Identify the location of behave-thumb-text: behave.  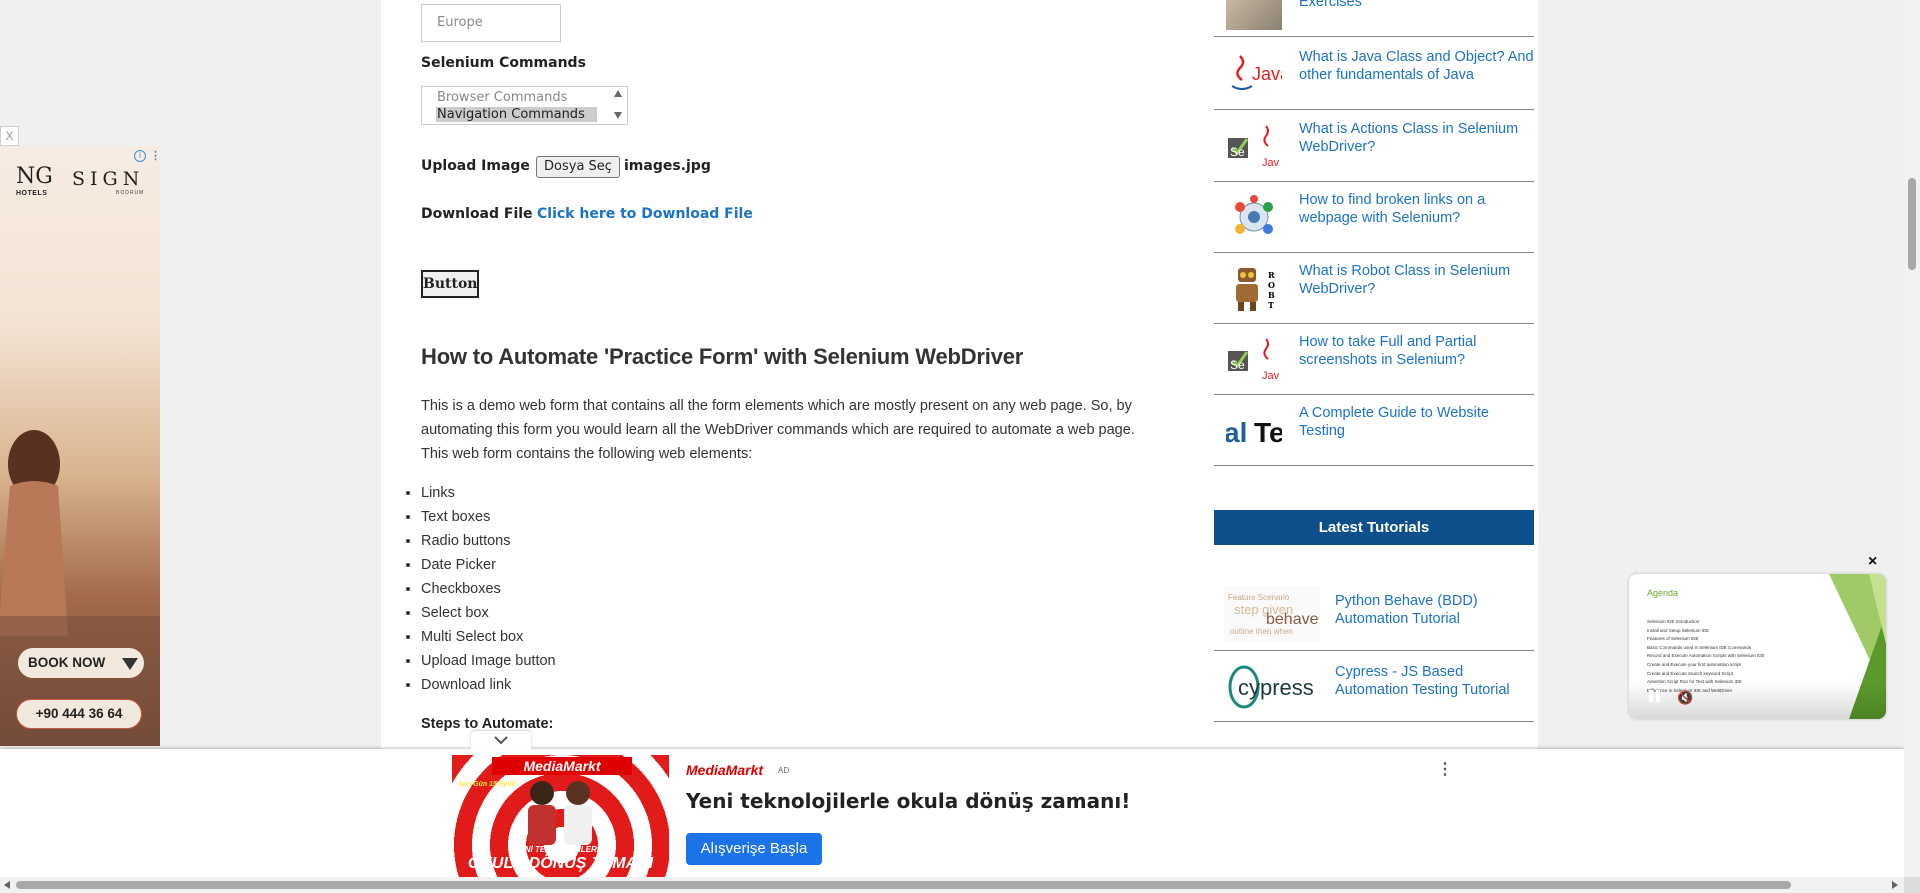
(1292, 619).